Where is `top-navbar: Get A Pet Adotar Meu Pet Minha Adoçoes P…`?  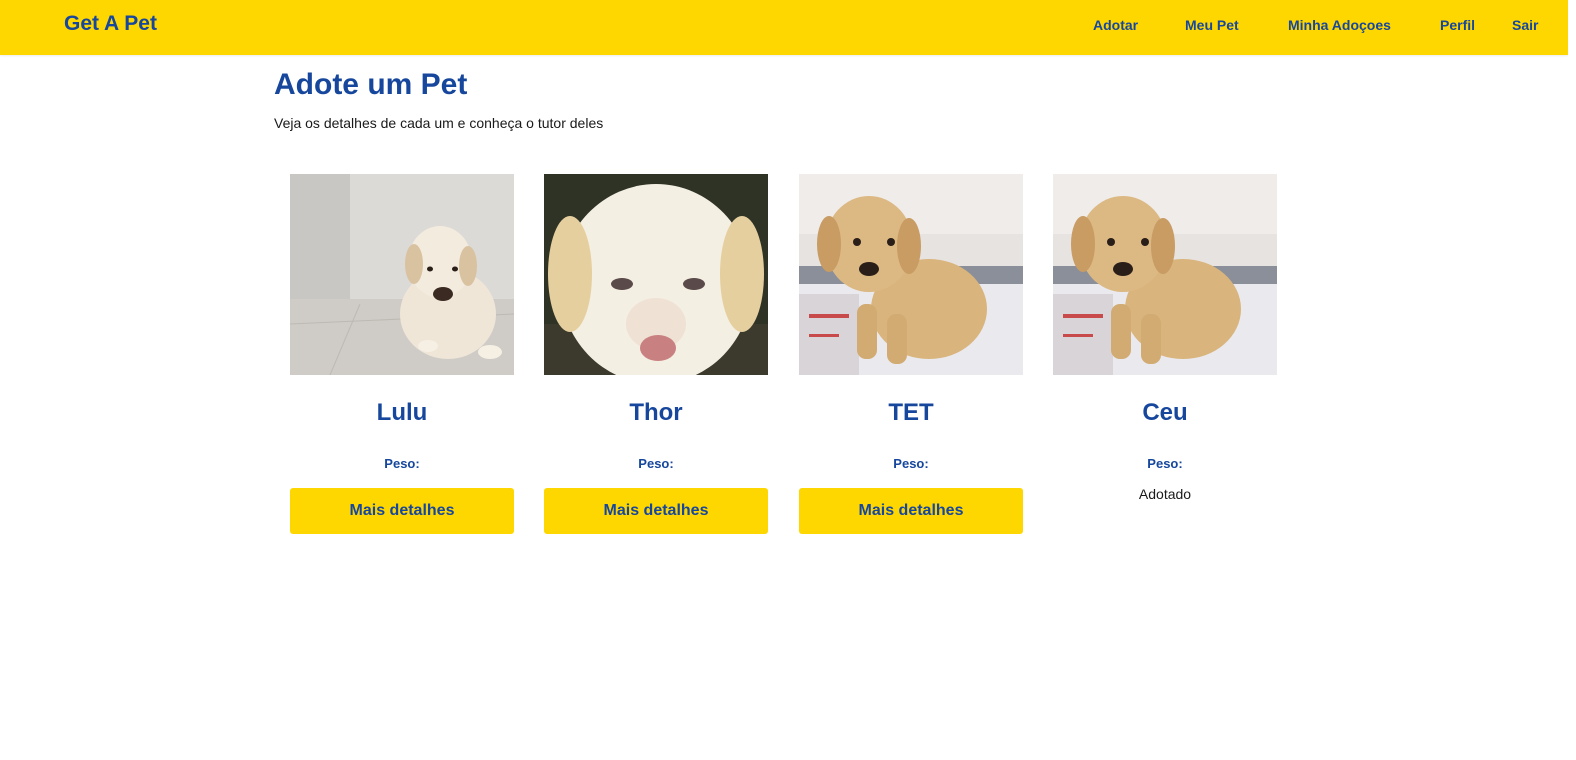 top-navbar: Get A Pet Adotar Meu Pet Minha Adoçoes P… is located at coordinates (784, 27).